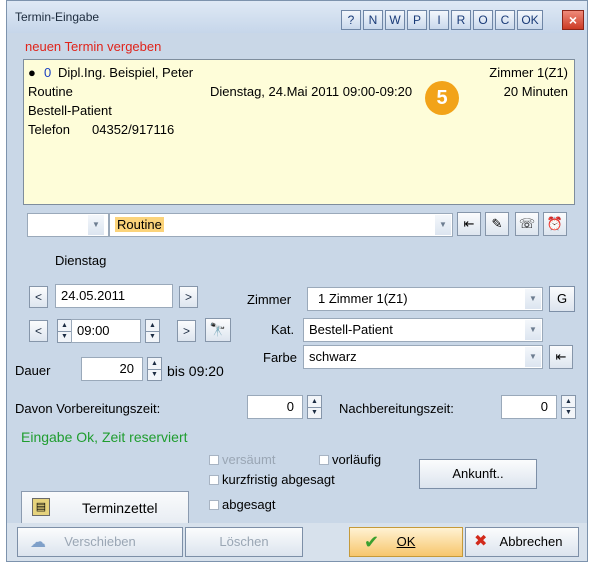 The image size is (596, 564). What do you see at coordinates (396, 408) in the screenshot?
I see `nachbereitung-label: Nachbereitungszeit:` at bounding box center [396, 408].